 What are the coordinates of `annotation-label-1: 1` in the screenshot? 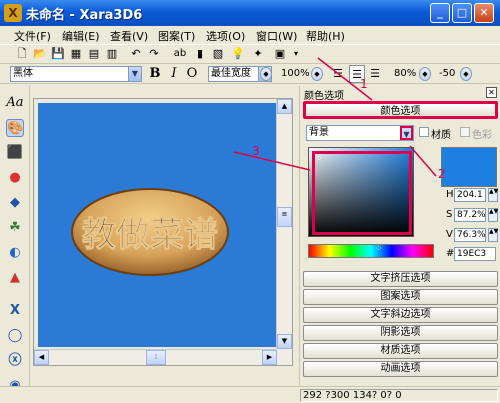 It's located at (364, 84).